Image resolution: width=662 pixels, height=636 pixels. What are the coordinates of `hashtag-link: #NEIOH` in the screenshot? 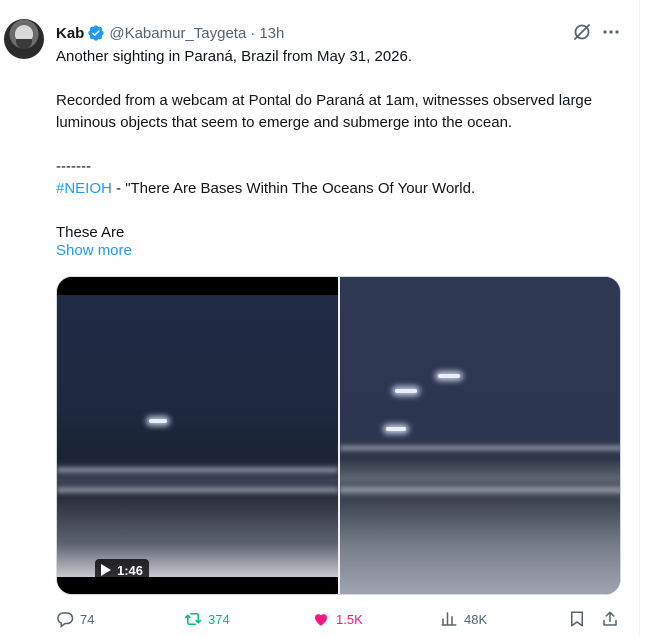 It's located at (84, 188).